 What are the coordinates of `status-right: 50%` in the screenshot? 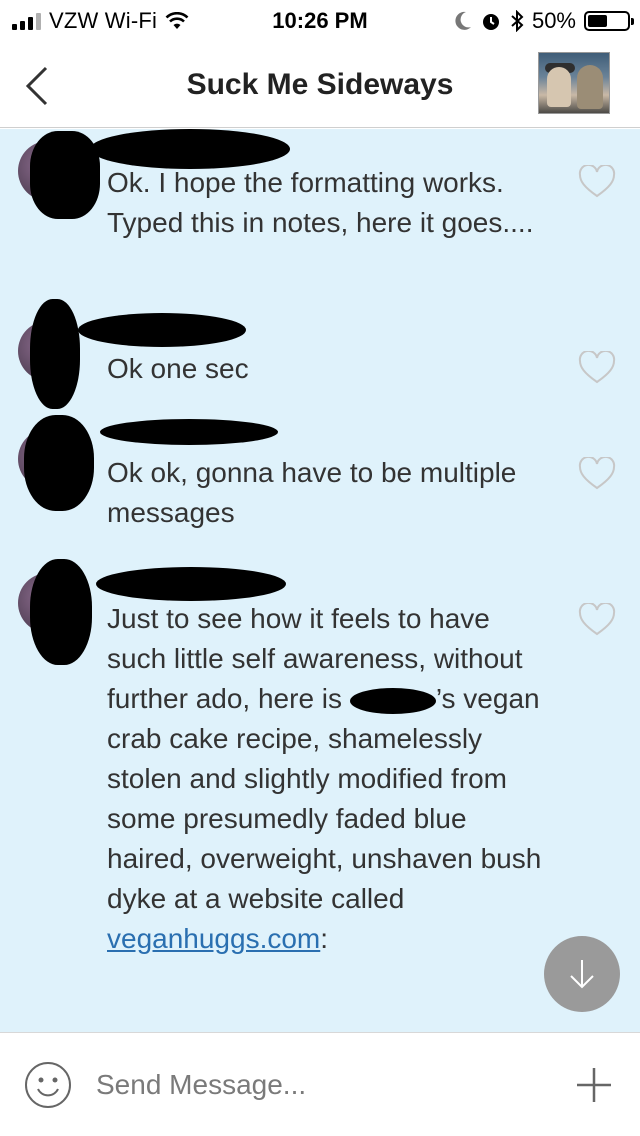 It's located at (544, 21).